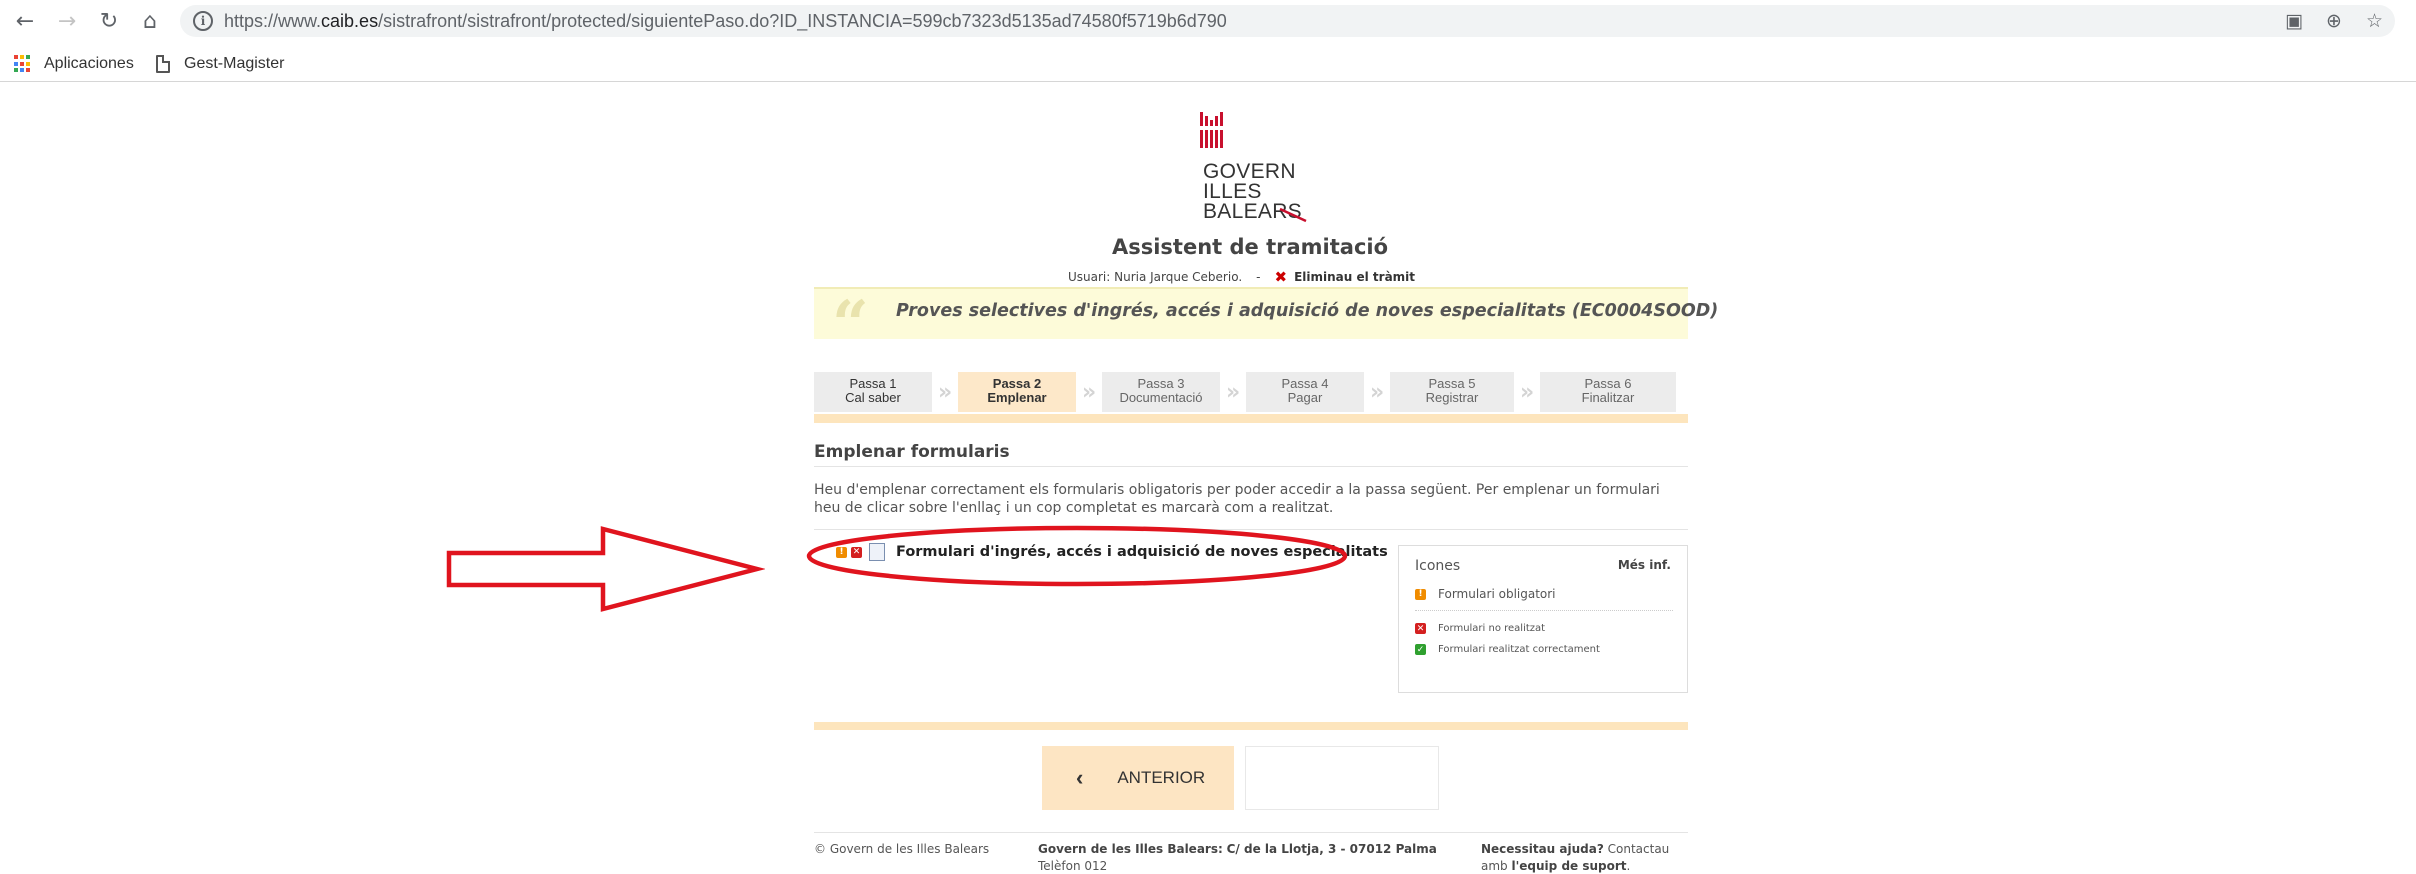 The height and width of the screenshot is (874, 2416). What do you see at coordinates (605, 569) in the screenshot?
I see `annotation-arrow-icon` at bounding box center [605, 569].